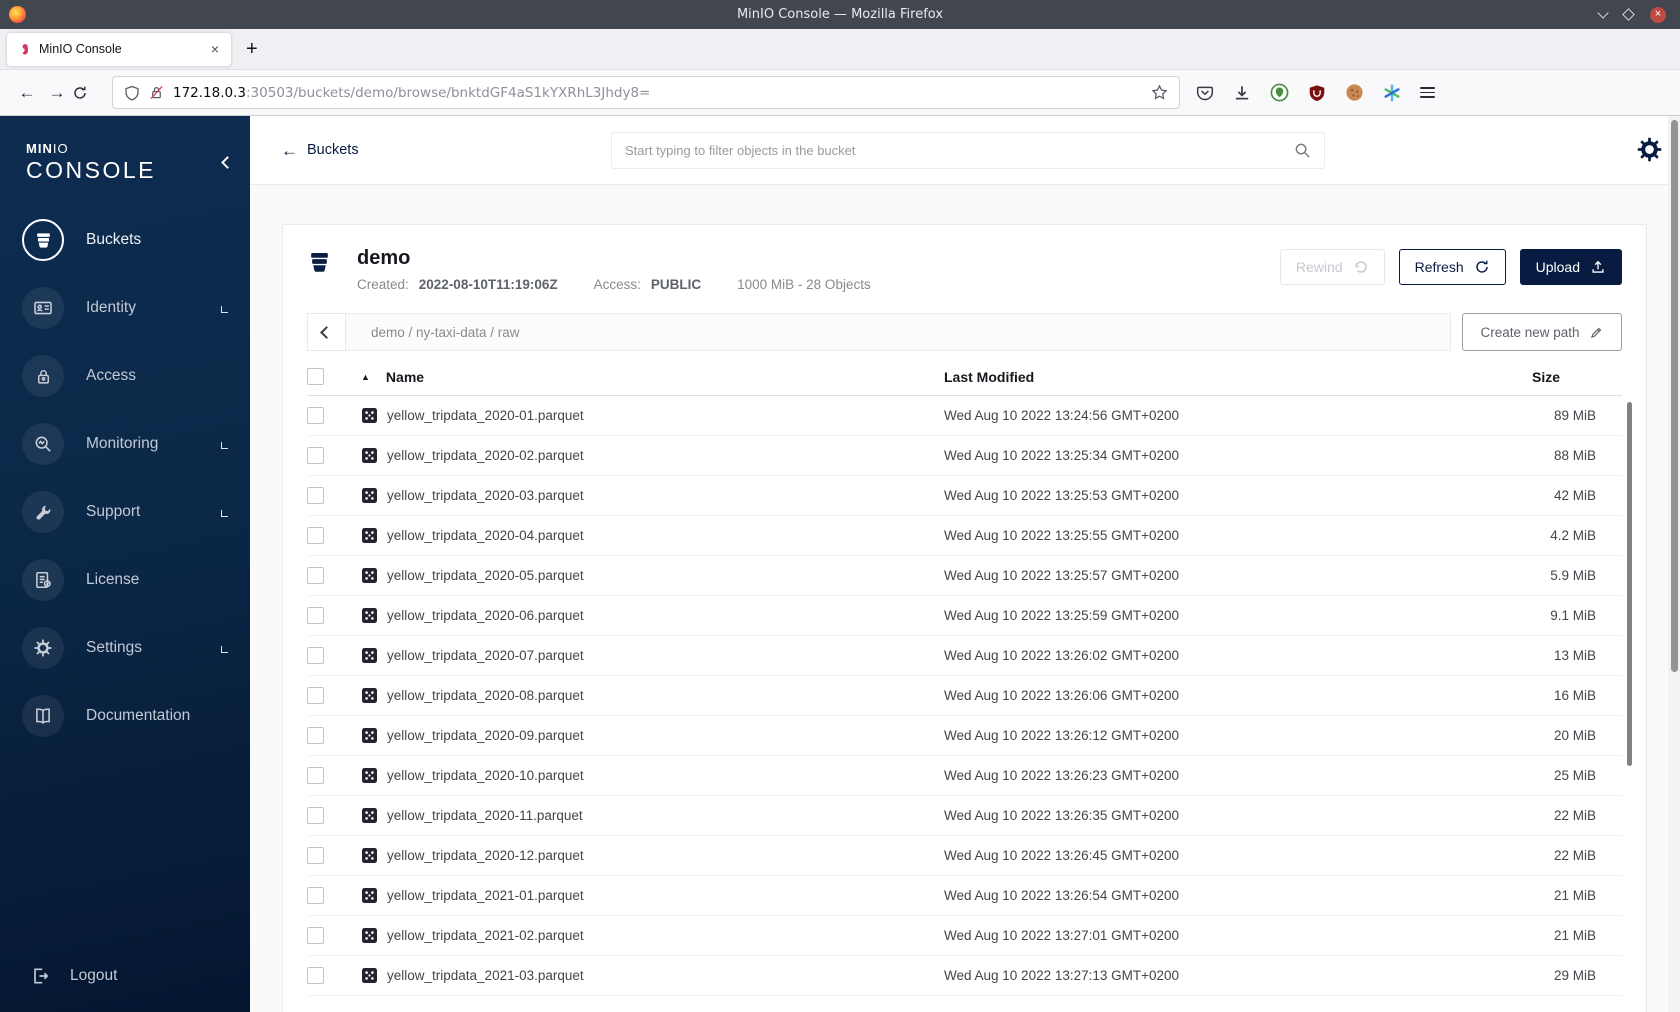 The width and height of the screenshot is (1680, 1012). Describe the element at coordinates (485, 575) in the screenshot. I see `object-name: yellow_tripdata_2020-05.parquet` at that location.